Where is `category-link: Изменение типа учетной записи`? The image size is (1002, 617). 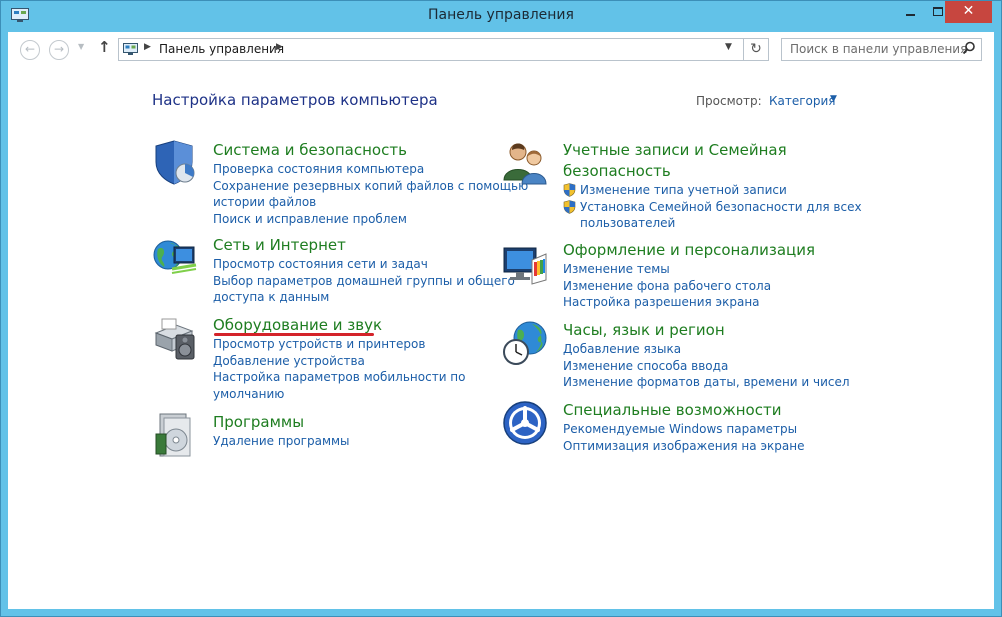
category-link: Изменение типа учетной записи is located at coordinates (712, 190).